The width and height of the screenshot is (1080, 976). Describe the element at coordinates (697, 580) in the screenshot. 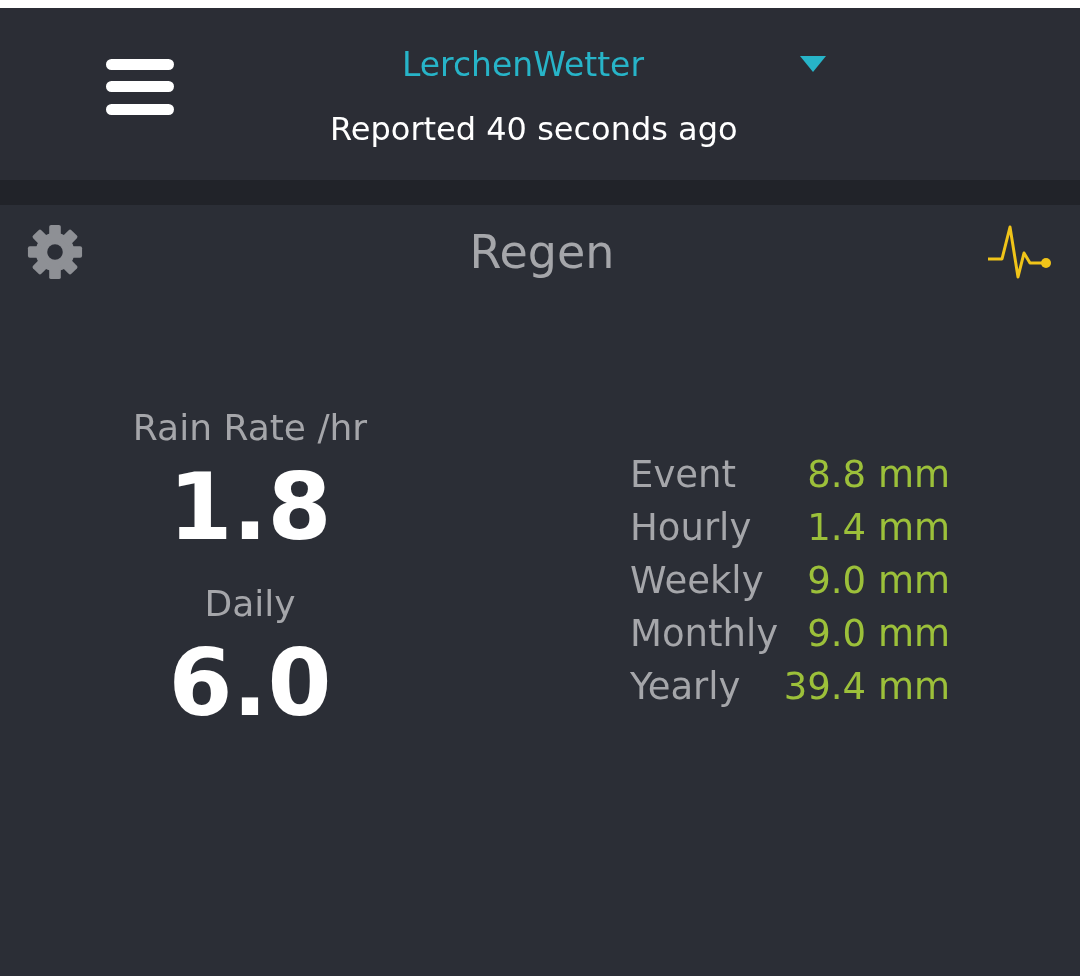

I see `total-label: Weekly` at that location.